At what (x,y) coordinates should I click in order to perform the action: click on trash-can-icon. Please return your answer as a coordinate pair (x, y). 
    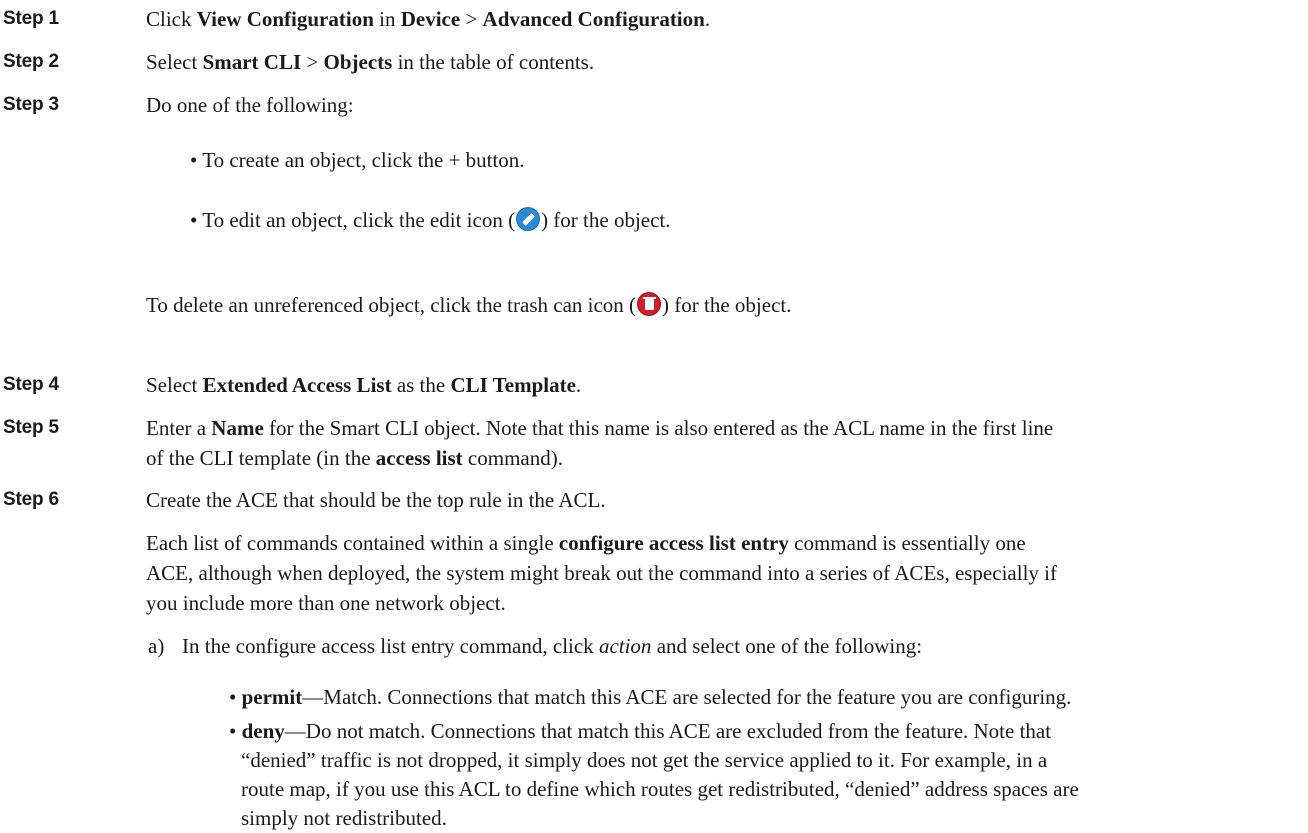
    Looking at the image, I should click on (649, 304).